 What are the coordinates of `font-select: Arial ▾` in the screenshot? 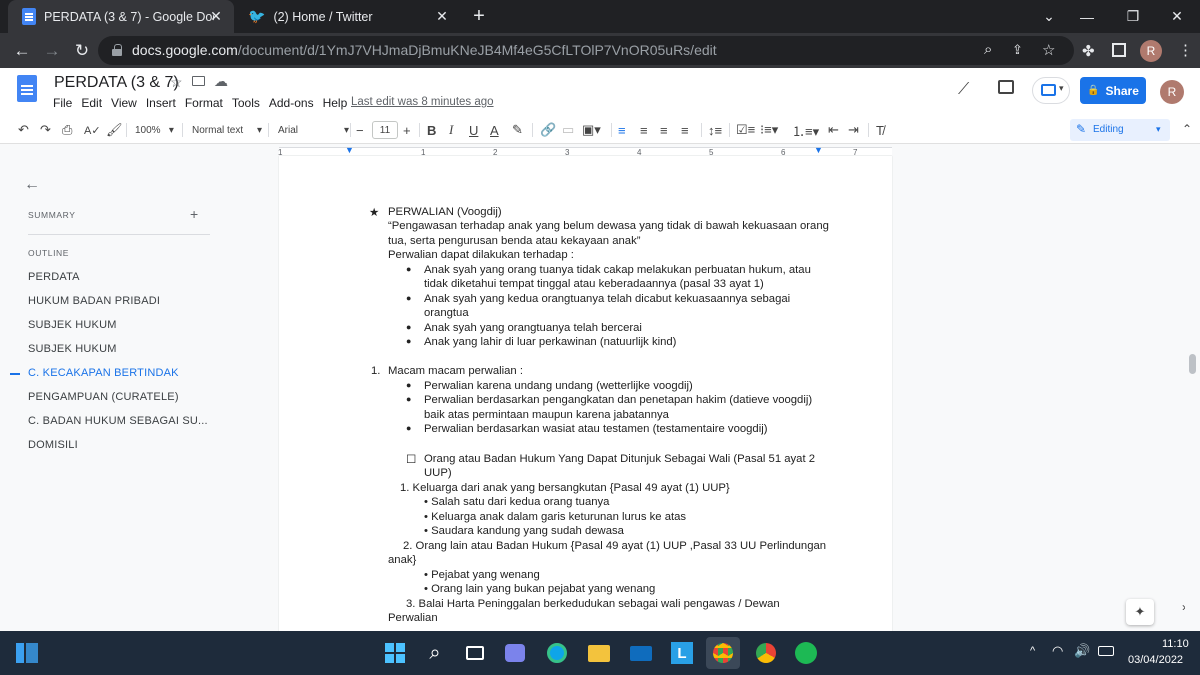 It's located at (313, 130).